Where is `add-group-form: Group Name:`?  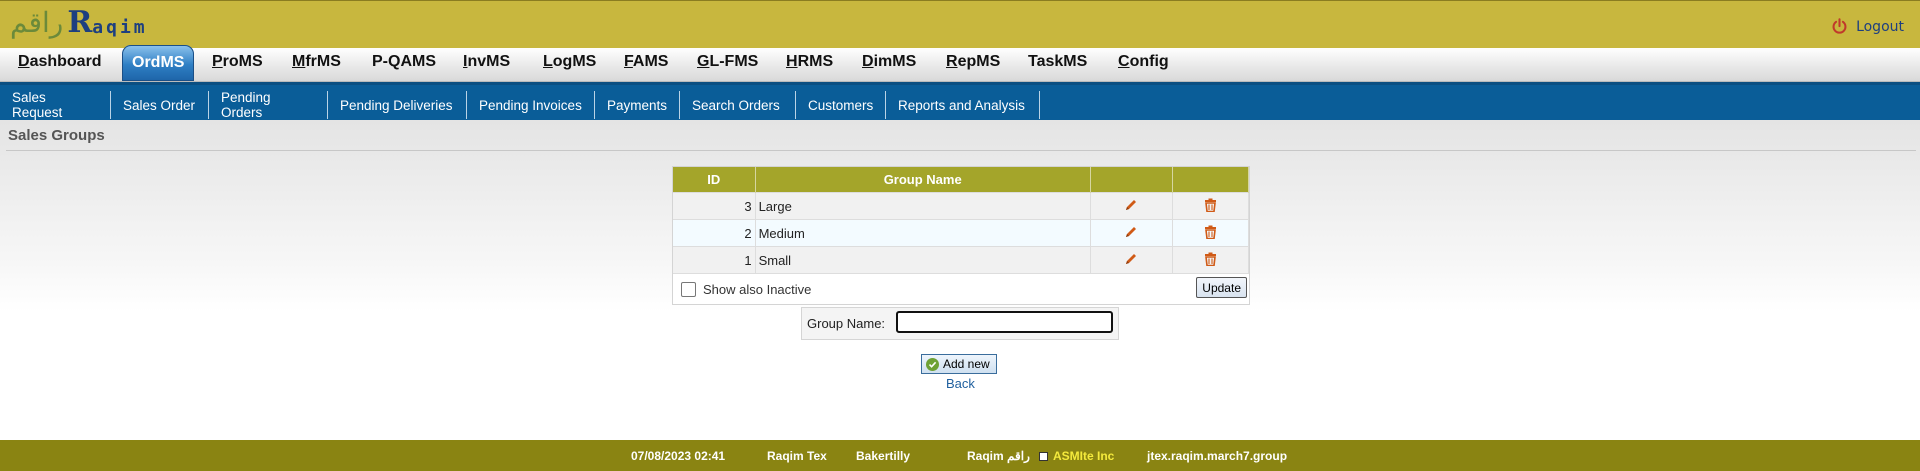 add-group-form: Group Name: is located at coordinates (960, 323).